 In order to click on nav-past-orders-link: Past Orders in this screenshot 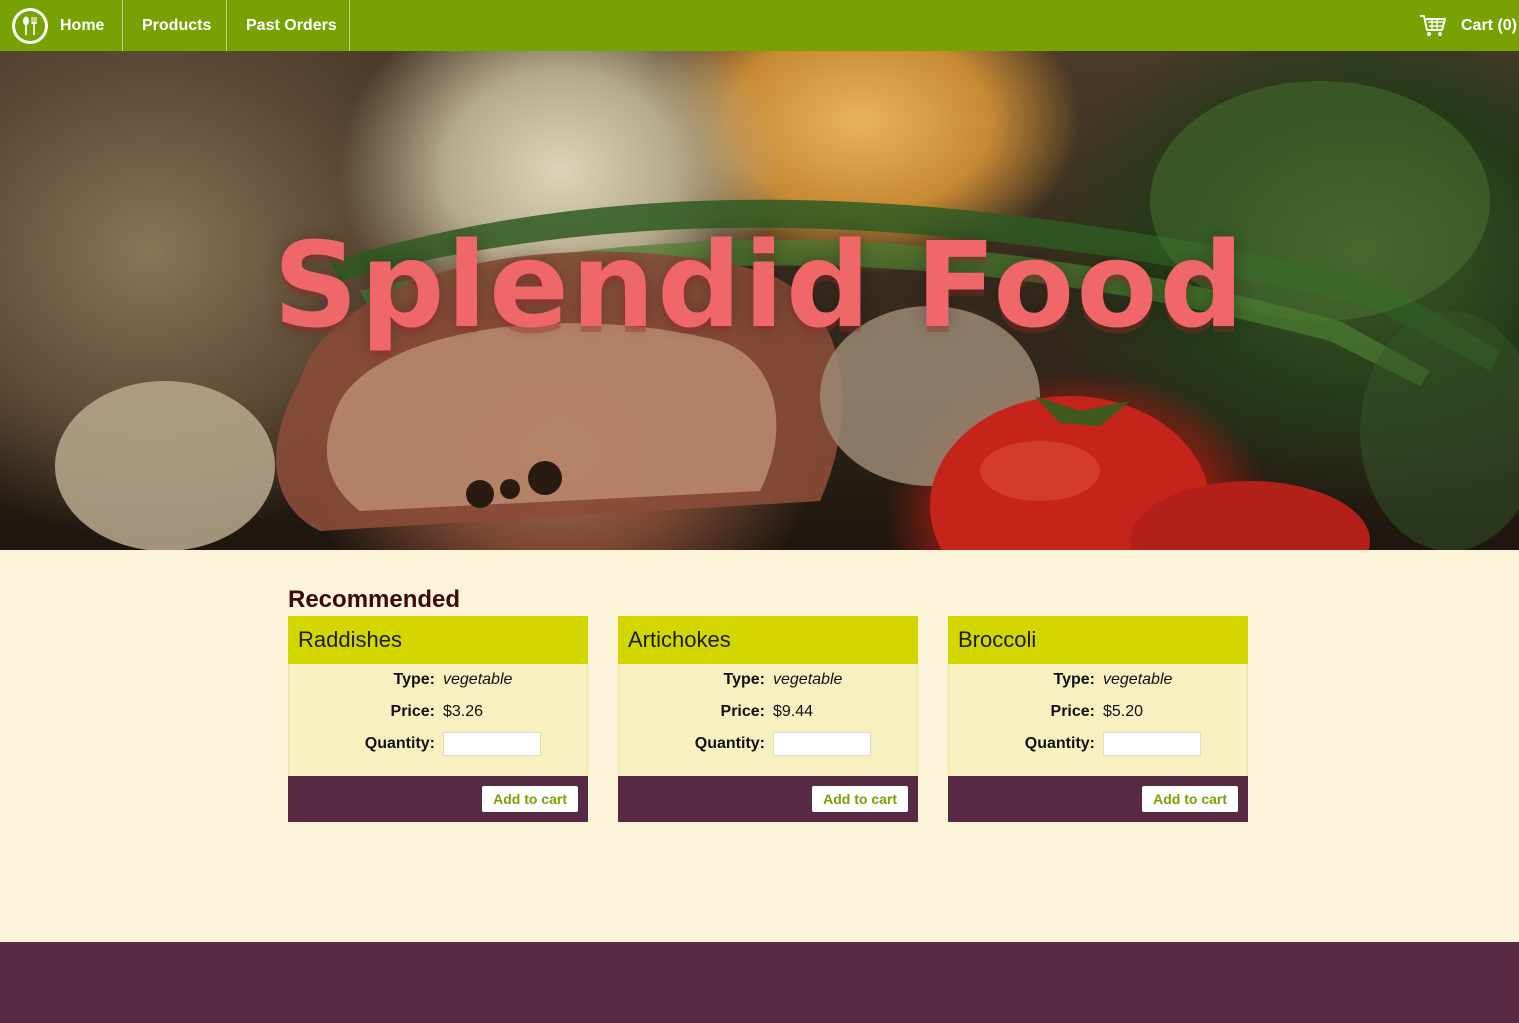, I will do `click(291, 25)`.